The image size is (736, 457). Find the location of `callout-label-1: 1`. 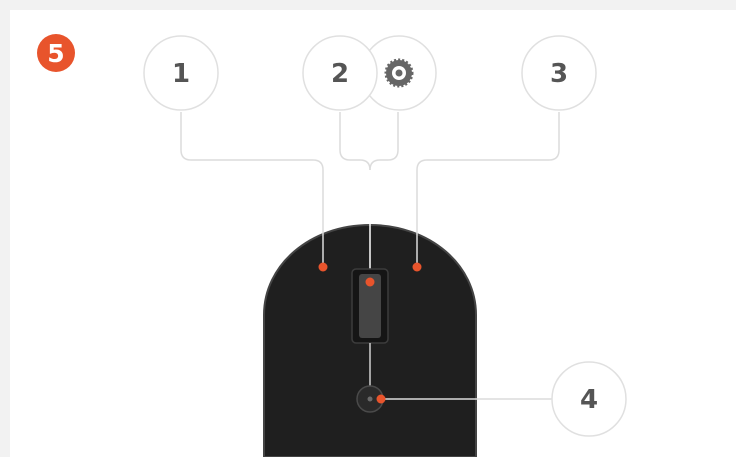

callout-label-1: 1 is located at coordinates (181, 74).